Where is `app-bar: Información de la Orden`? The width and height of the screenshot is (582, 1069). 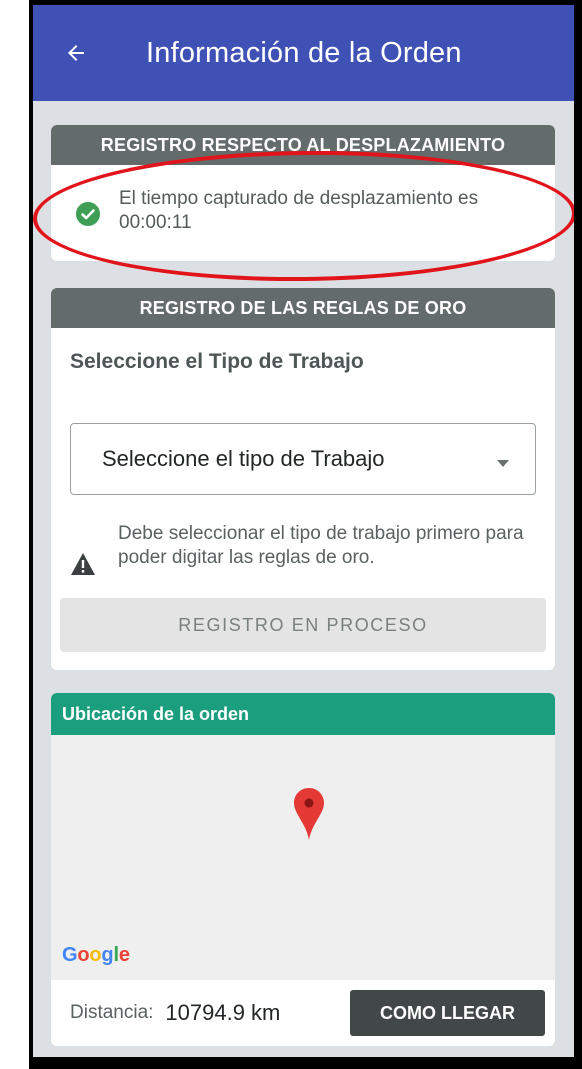 app-bar: Información de la Orden is located at coordinates (303, 53).